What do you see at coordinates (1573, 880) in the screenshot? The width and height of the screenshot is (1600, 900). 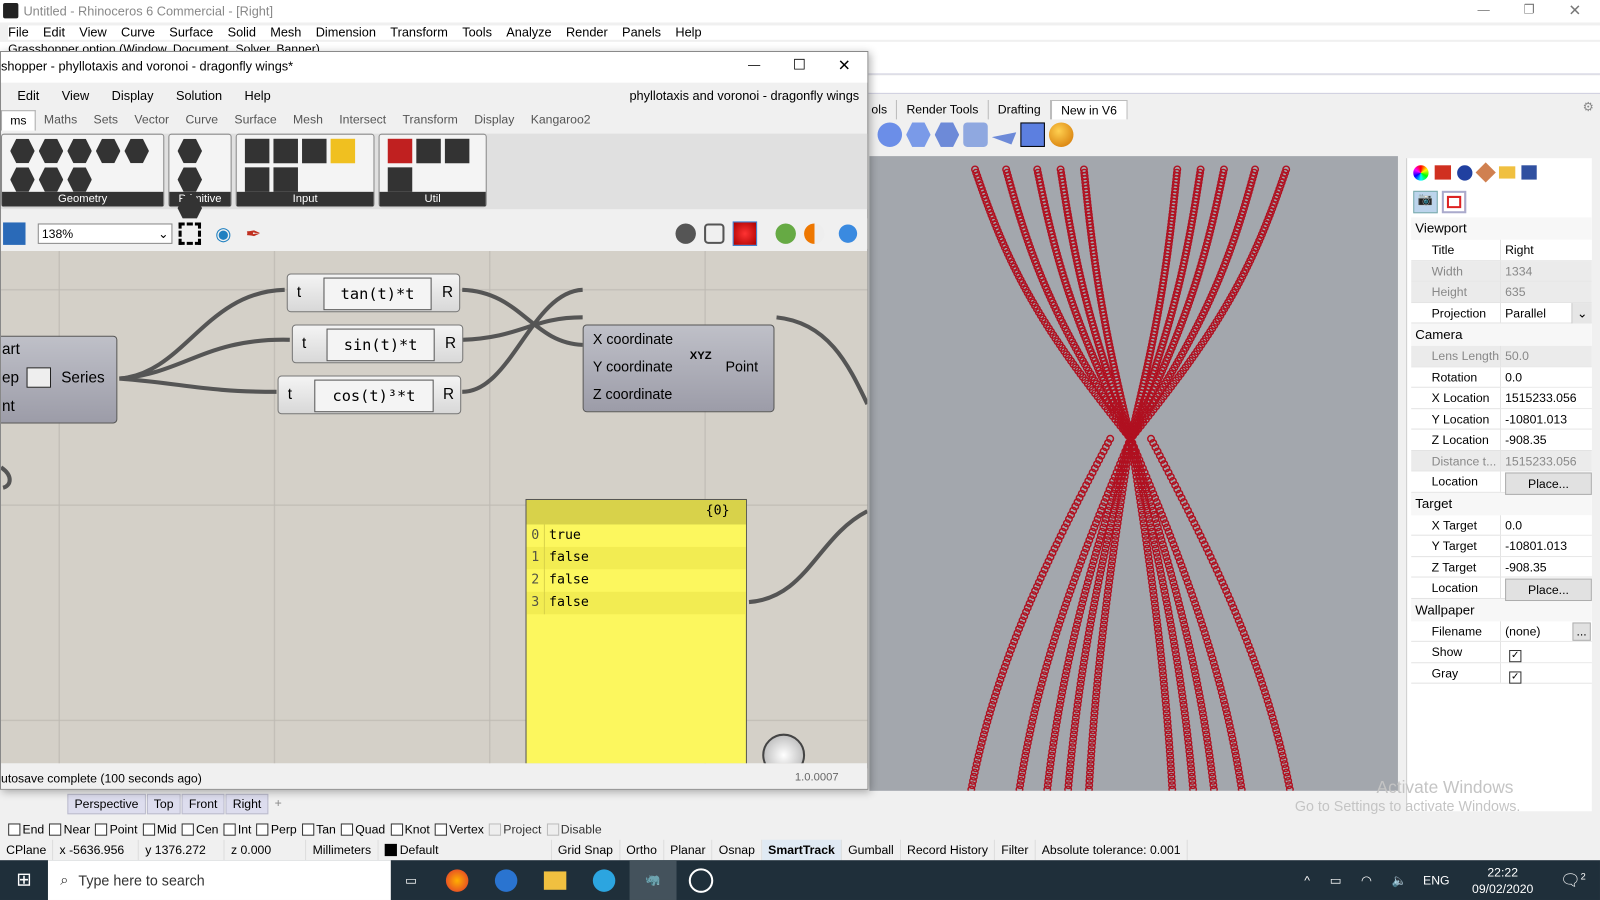 I see `notifications-button: 🗨2` at bounding box center [1573, 880].